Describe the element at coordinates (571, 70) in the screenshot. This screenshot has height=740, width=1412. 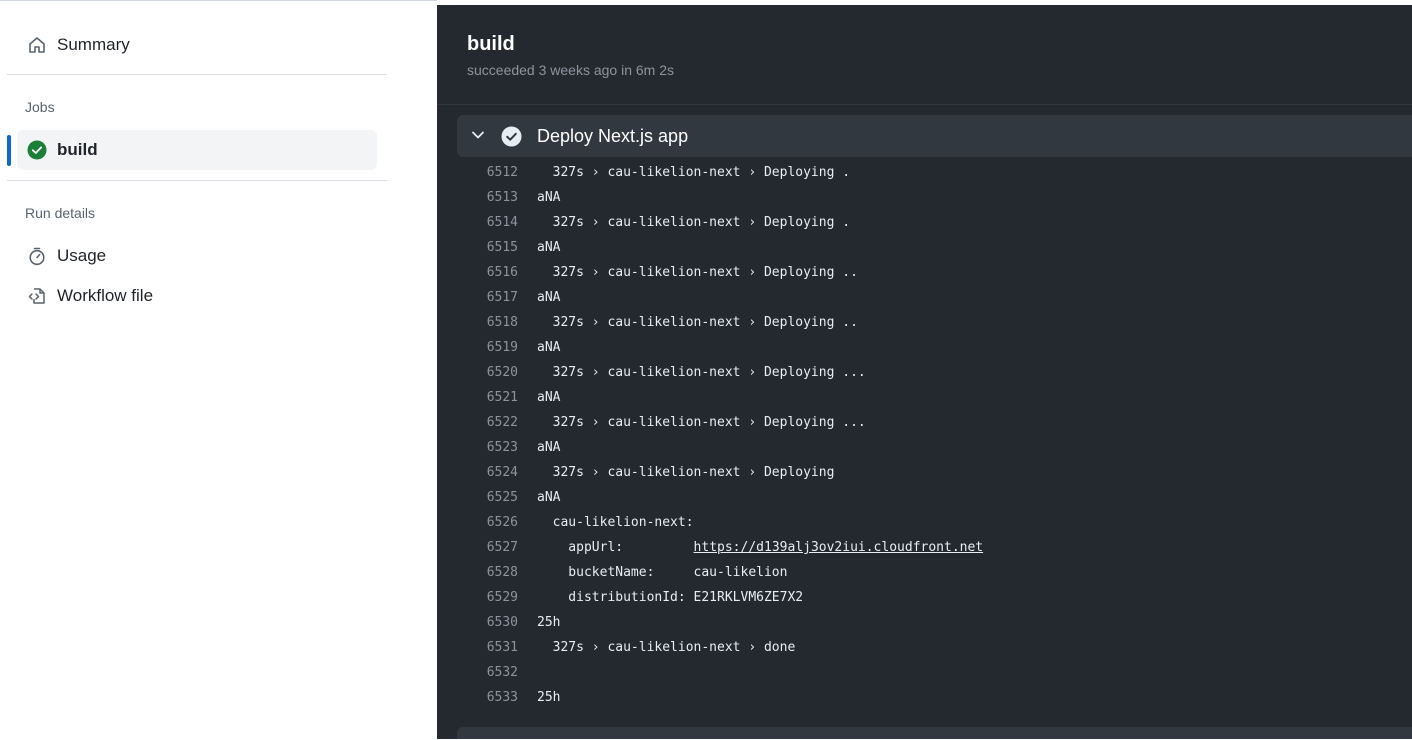
I see `job-status: succeeded 3 weeks ago in 6m 2s` at that location.